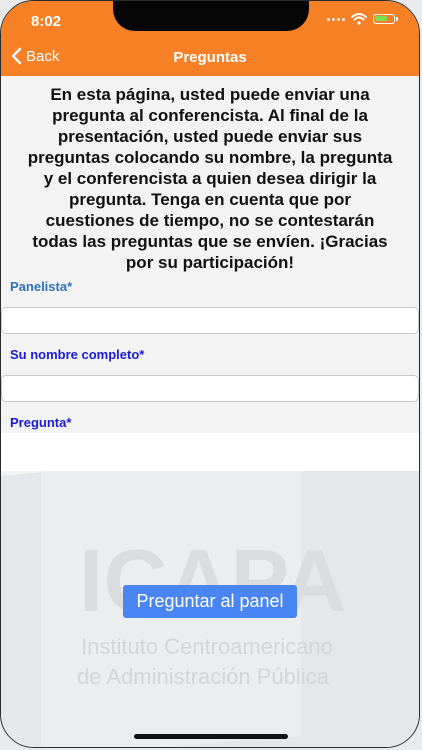  I want to click on watermark-line1: Instituto Centroamericano, so click(207, 646).